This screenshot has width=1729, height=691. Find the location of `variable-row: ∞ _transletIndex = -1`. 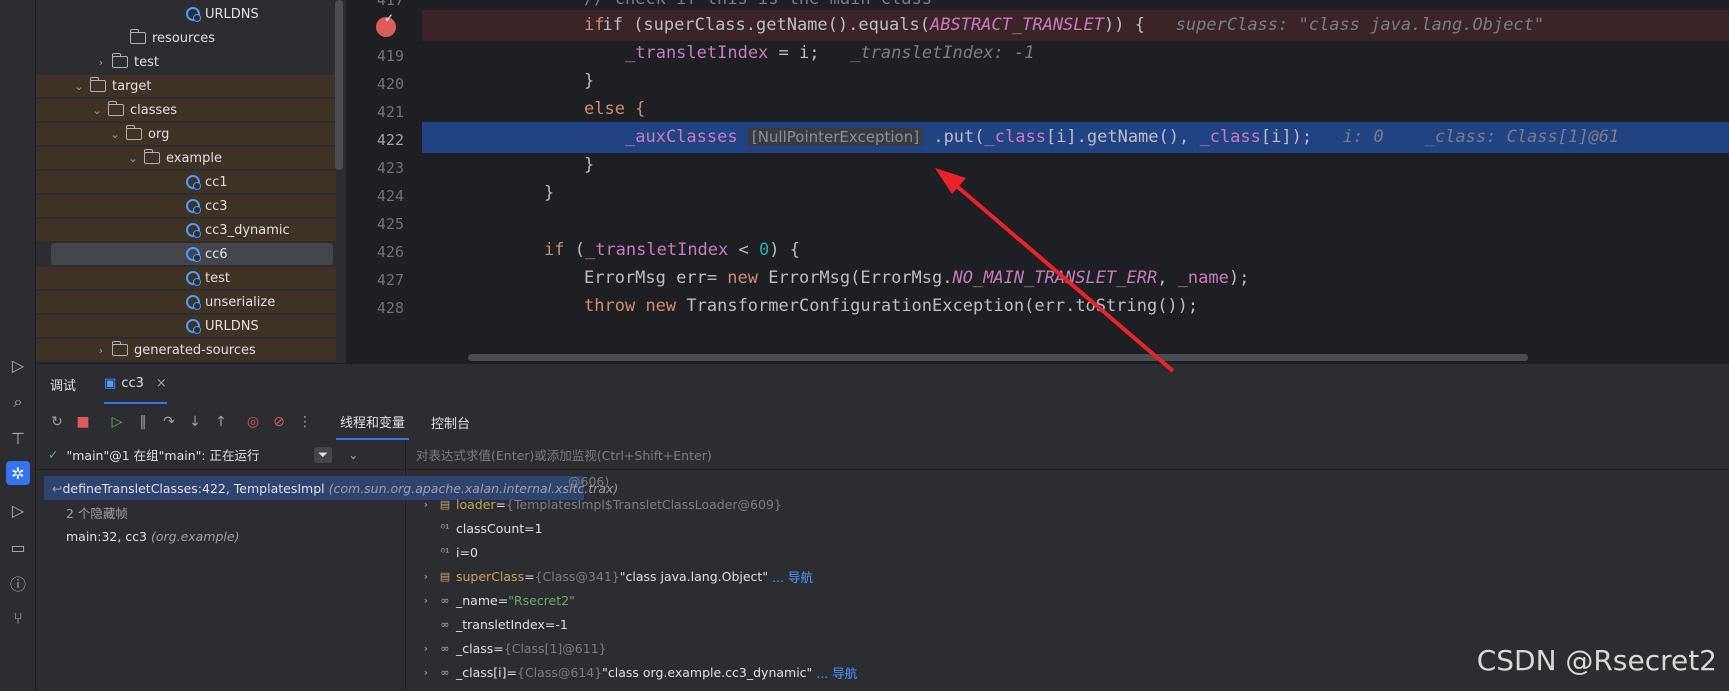

variable-row: ∞ _transletIndex = -1 is located at coordinates (1068, 624).